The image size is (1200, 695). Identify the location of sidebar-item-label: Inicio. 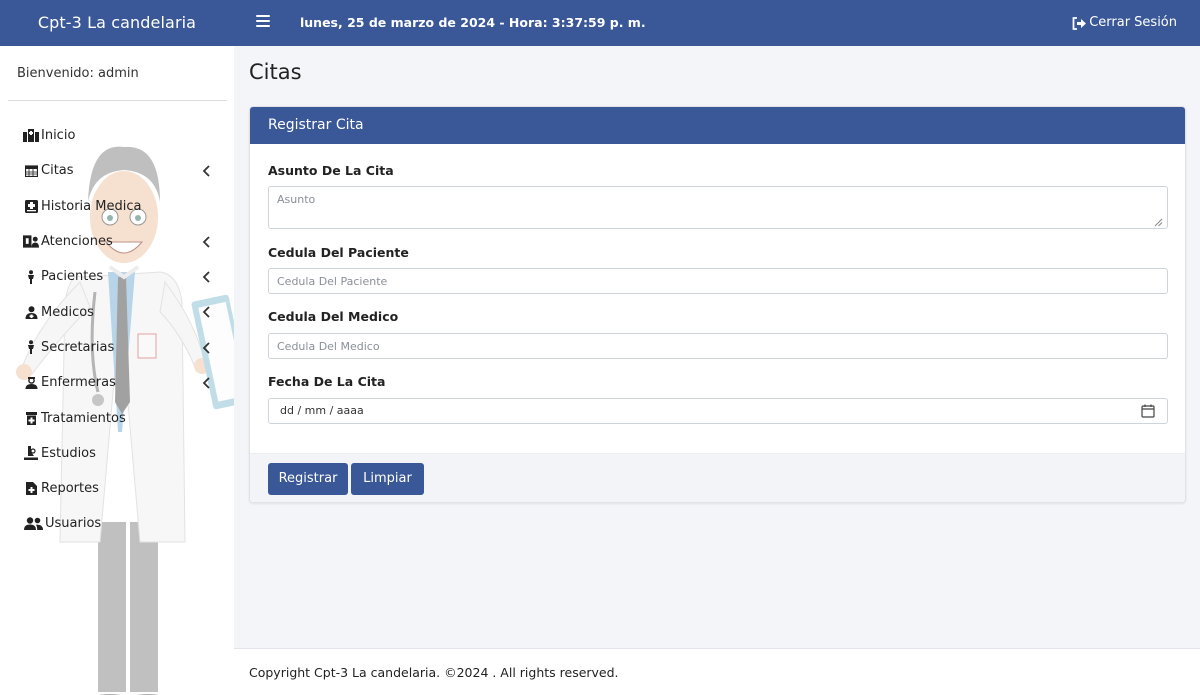
(58, 136).